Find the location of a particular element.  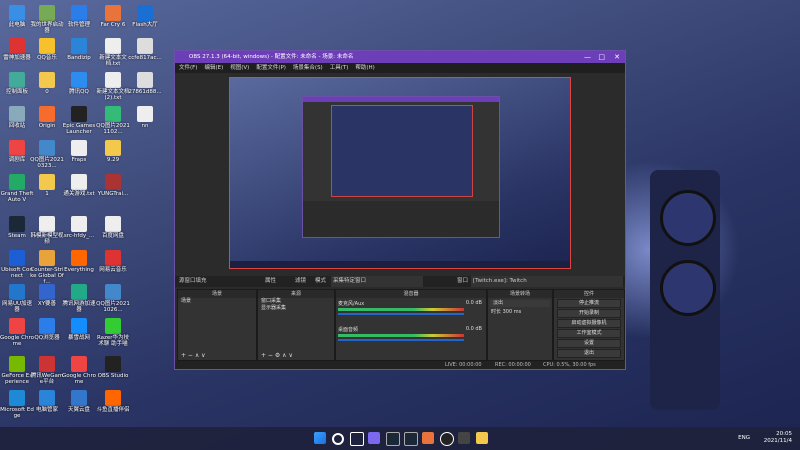

desktop-icon: 网易UU加速器 is located at coordinates (17, 298).